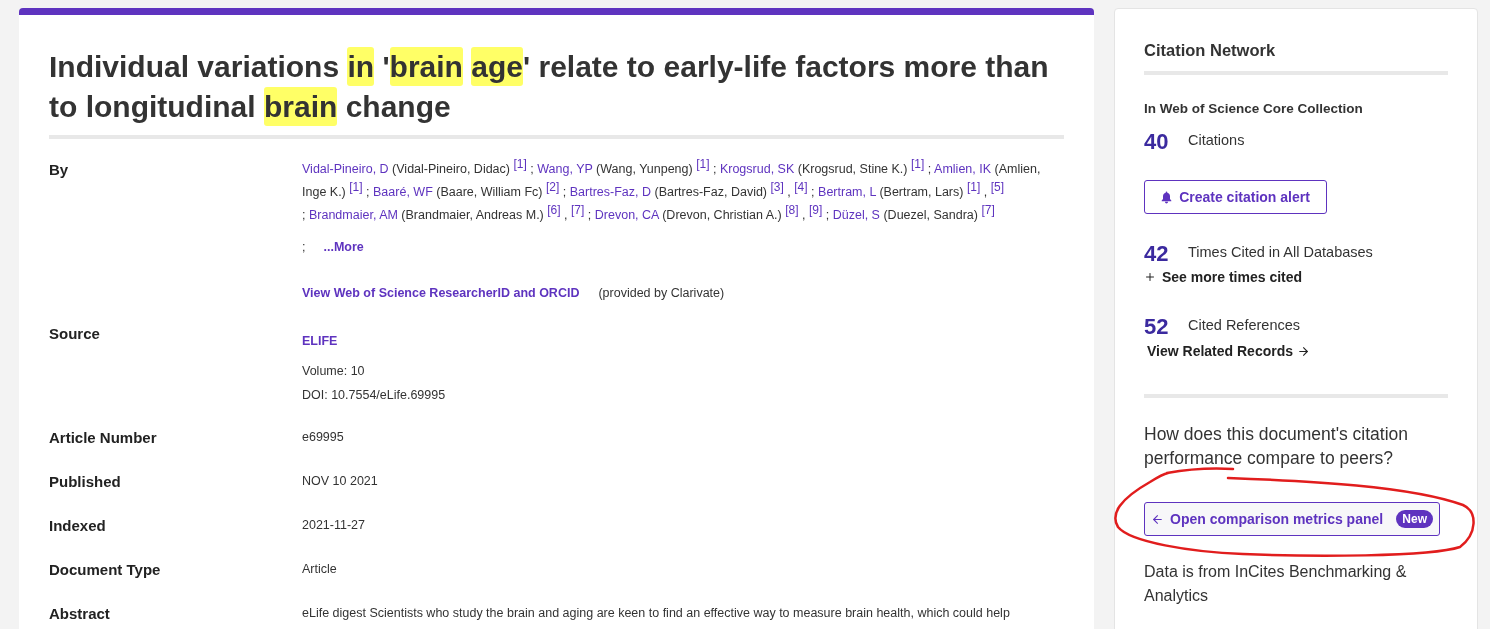  What do you see at coordinates (554, 210) in the screenshot?
I see `affiliation-link: [6]` at bounding box center [554, 210].